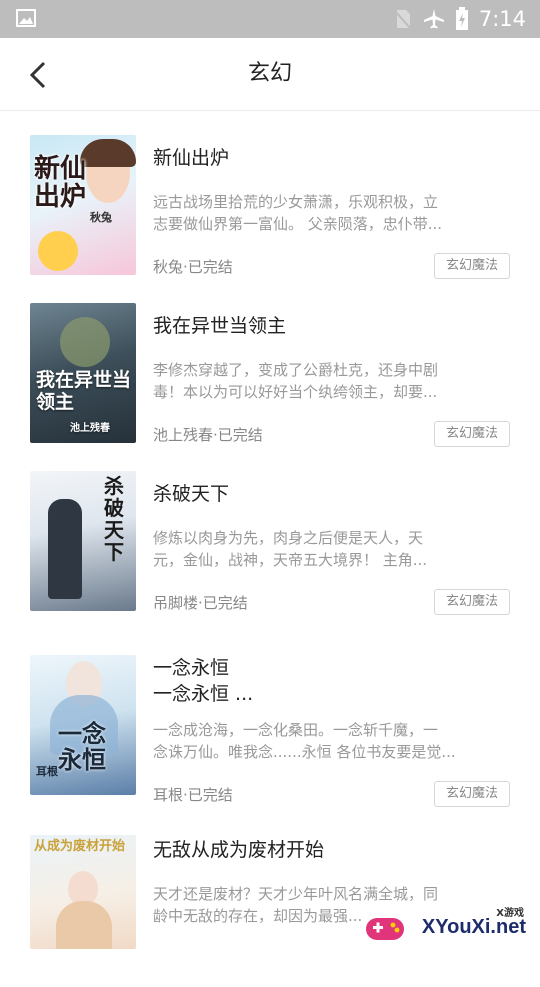 The image size is (540, 987). Describe the element at coordinates (208, 435) in the screenshot. I see `book-meta: 池上残春·已完结` at that location.